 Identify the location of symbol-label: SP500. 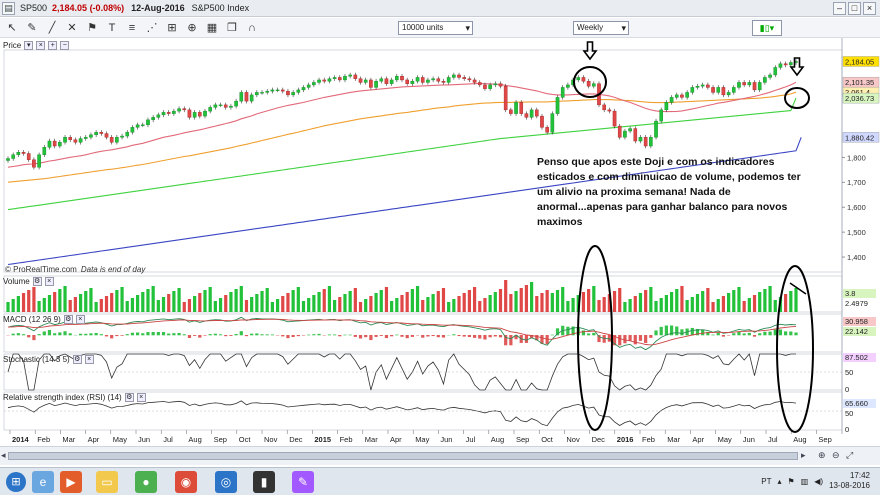
(33, 8).